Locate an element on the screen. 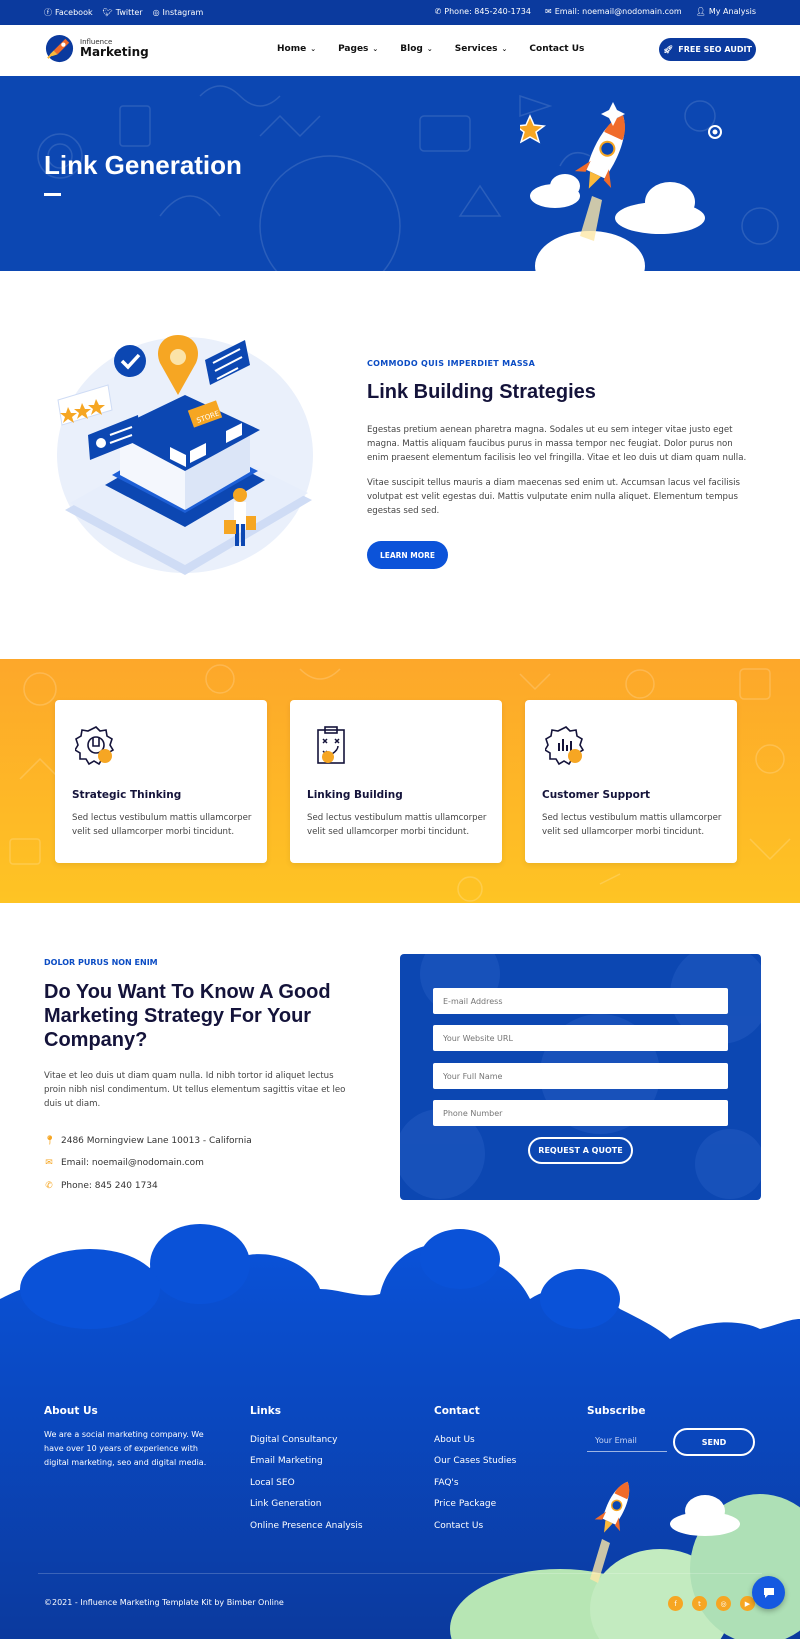 This screenshot has height=1639, width=800. footer-link: Digital Consultancy is located at coordinates (293, 1440).